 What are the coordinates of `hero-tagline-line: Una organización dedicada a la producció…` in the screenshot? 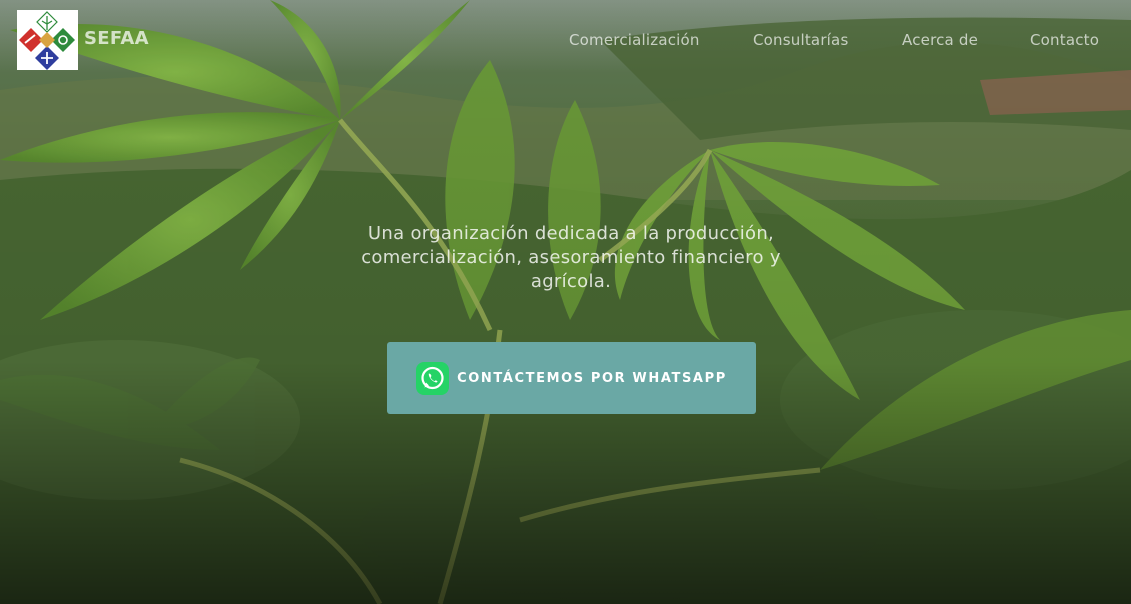 It's located at (571, 233).